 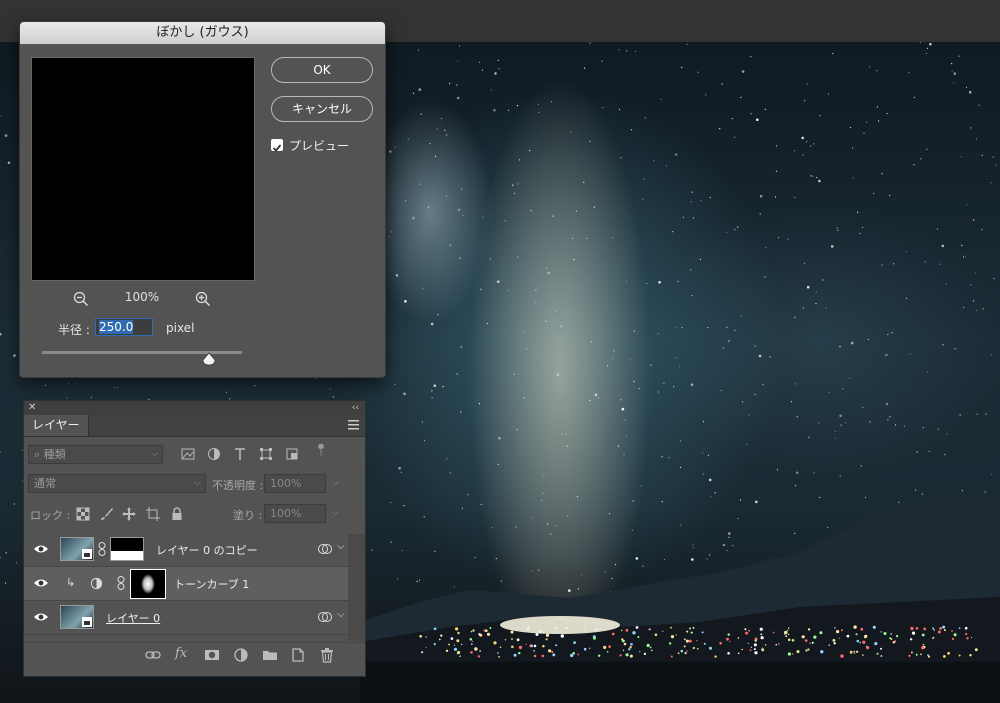 What do you see at coordinates (107, 514) in the screenshot?
I see `lock-paint-icon` at bounding box center [107, 514].